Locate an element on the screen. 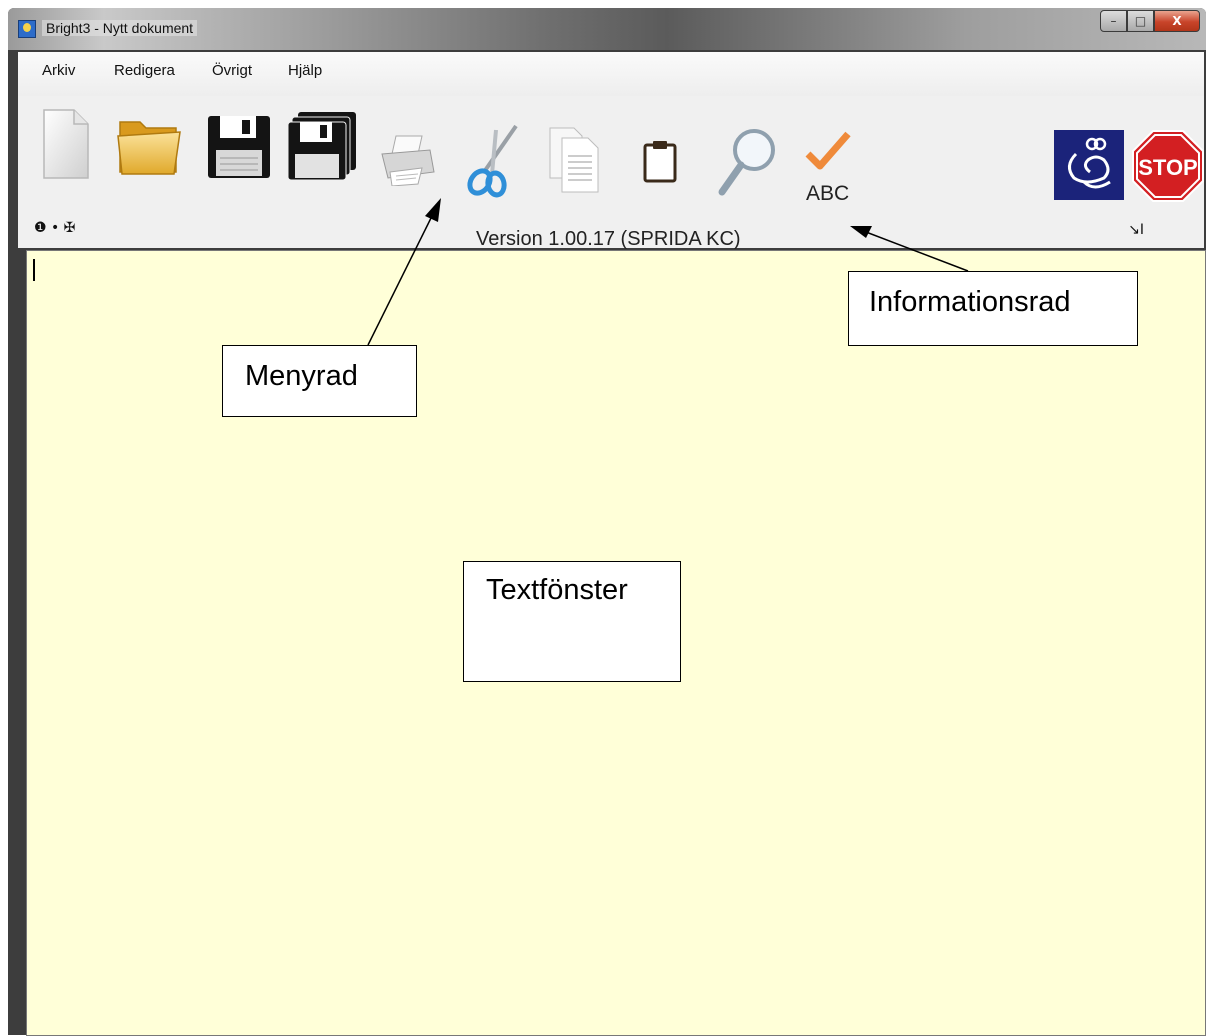 This screenshot has height=1036, width=1214. search-magnifier-icon is located at coordinates (746, 162).